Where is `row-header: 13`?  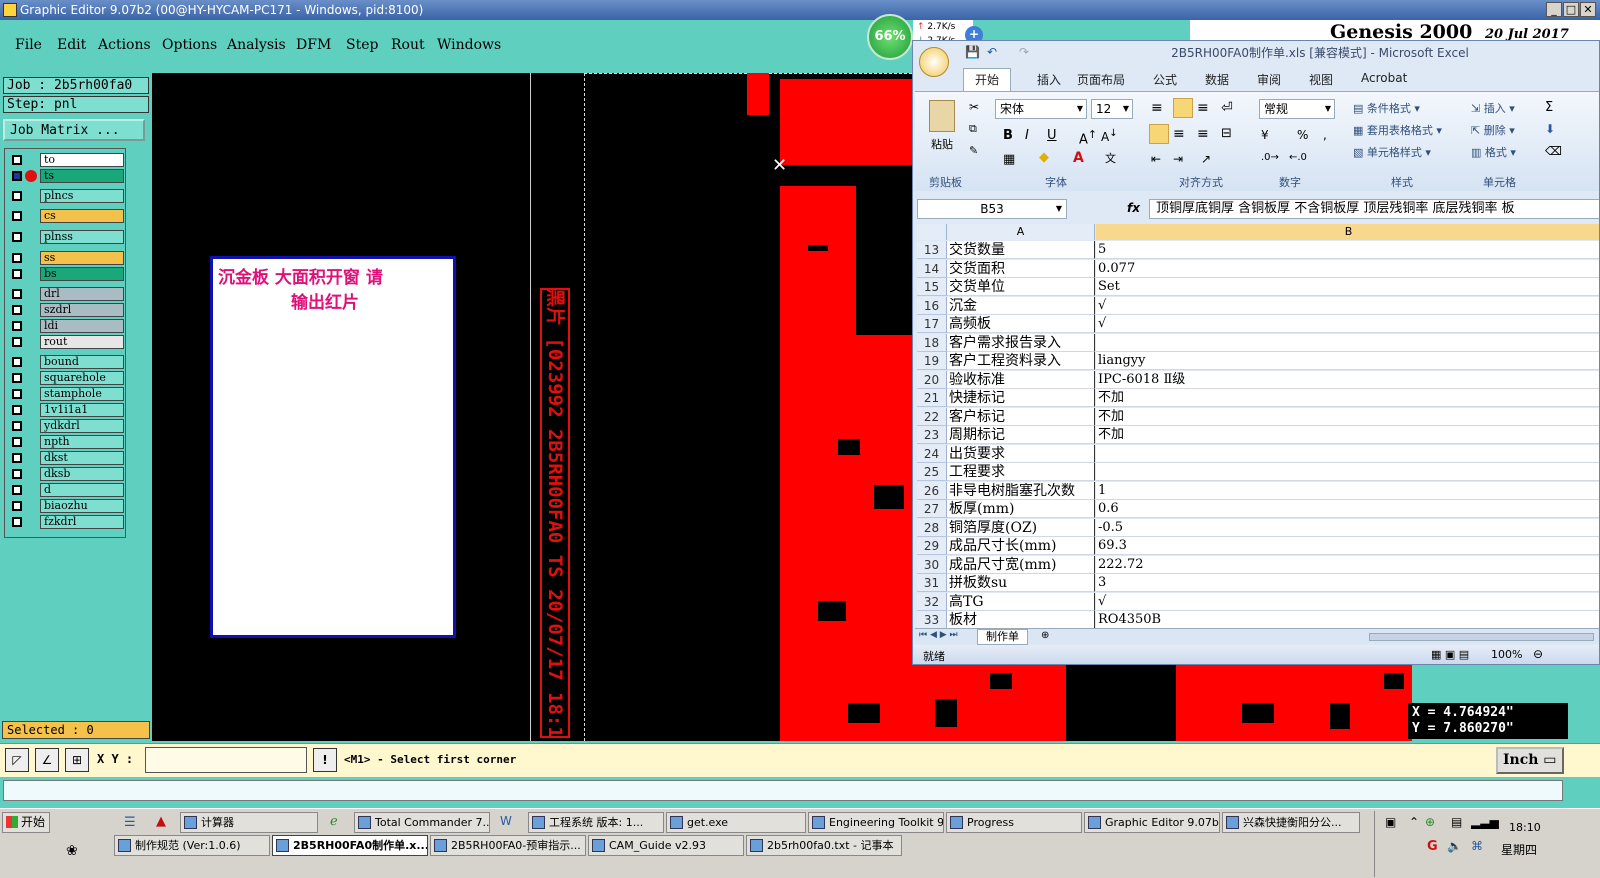
row-header: 13 is located at coordinates (932, 250).